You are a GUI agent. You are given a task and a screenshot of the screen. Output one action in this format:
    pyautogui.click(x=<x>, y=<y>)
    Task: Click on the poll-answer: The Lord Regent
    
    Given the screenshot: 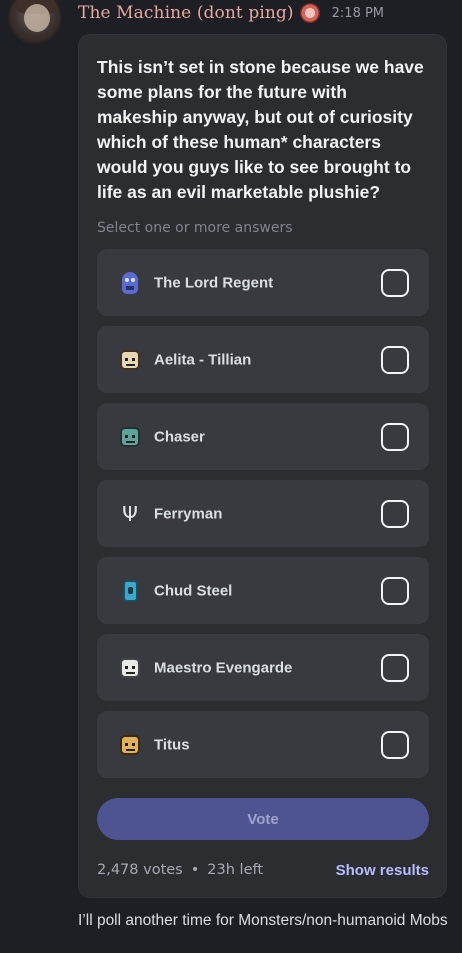 What is the action you would take?
    pyautogui.click(x=263, y=282)
    